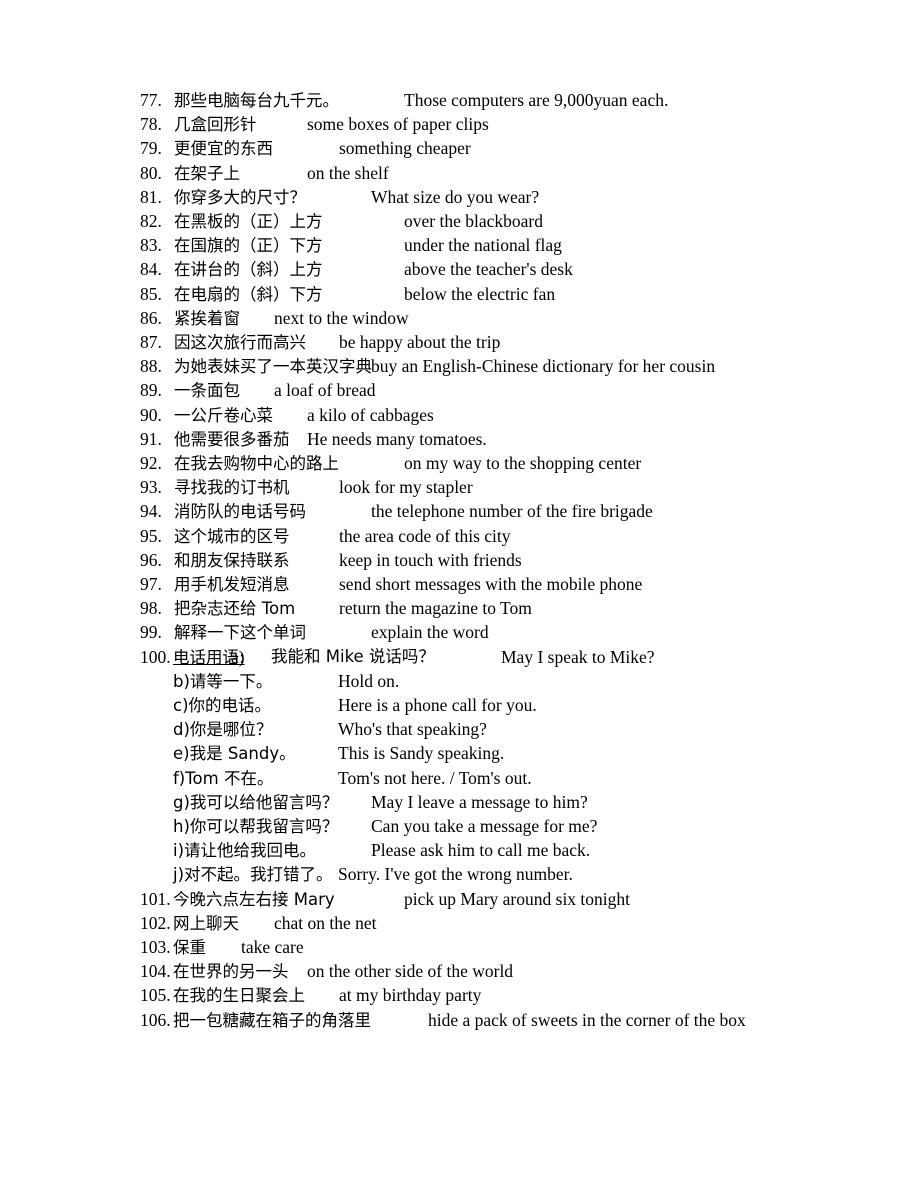 The height and width of the screenshot is (1183, 920). I want to click on english-text: next to the window, so click(341, 317).